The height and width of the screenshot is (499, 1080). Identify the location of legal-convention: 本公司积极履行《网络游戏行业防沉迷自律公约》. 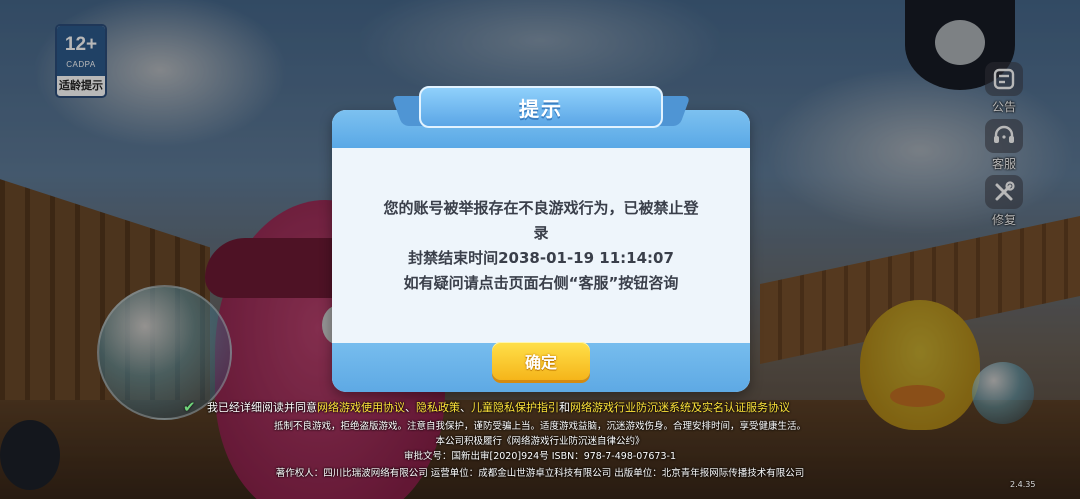
(540, 441).